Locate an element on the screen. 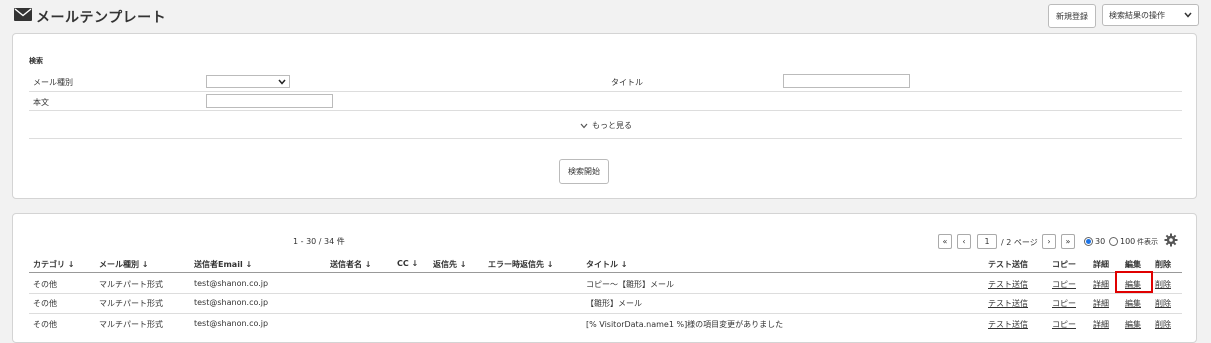 Image resolution: width=1211 pixels, height=343 pixels. column-header-edit: 編集 is located at coordinates (1133, 264).